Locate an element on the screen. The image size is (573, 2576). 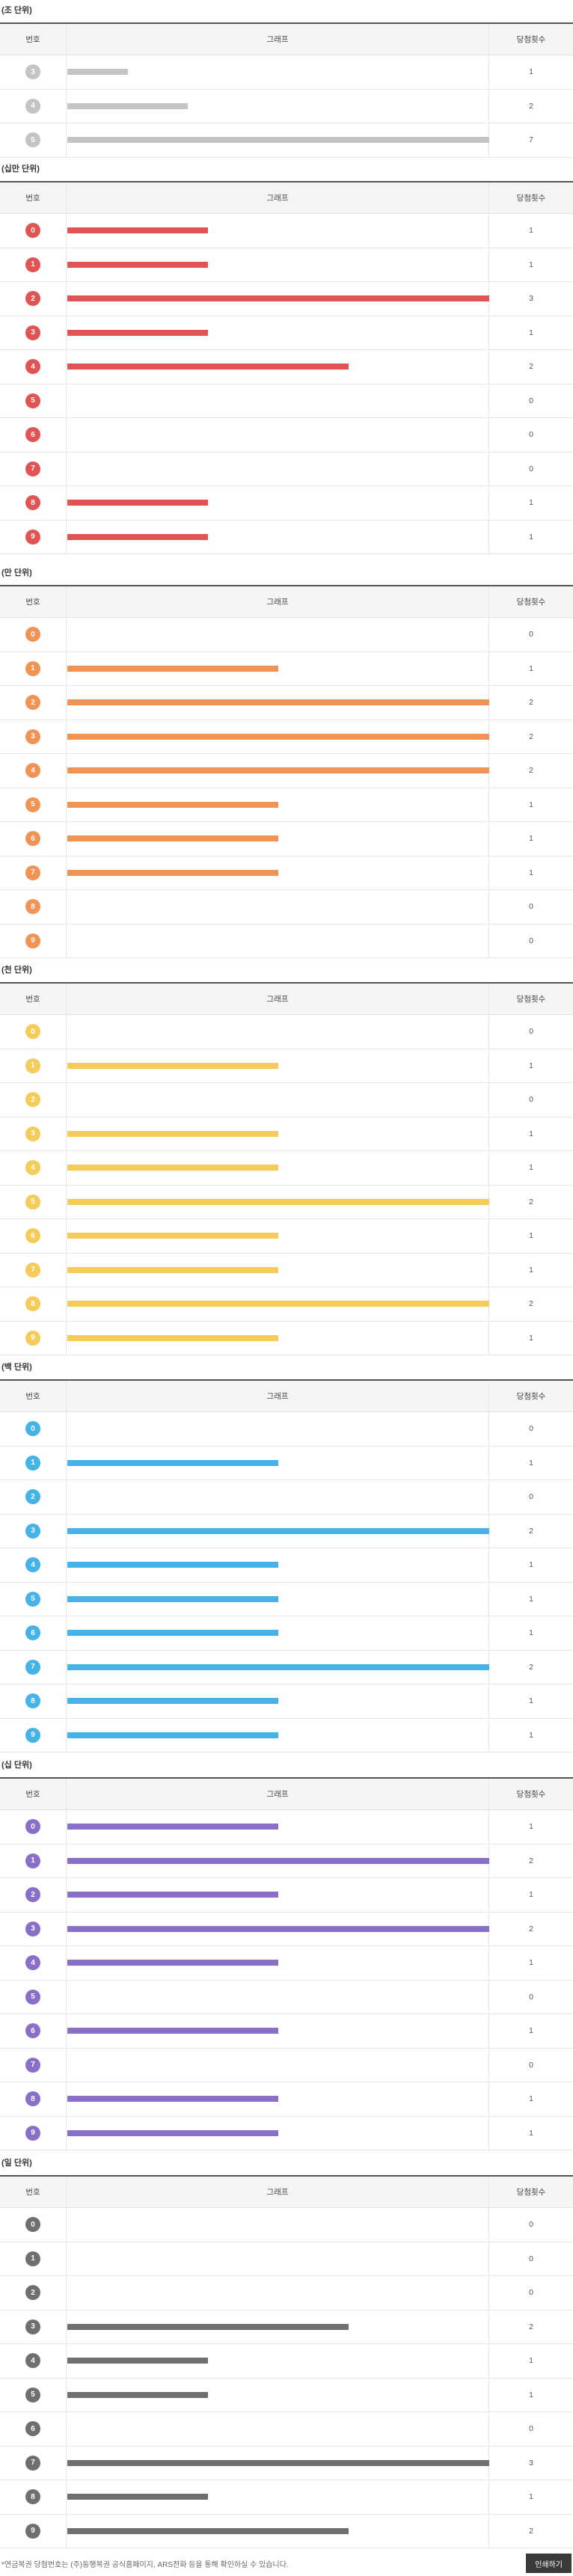
number-ball: 4 is located at coordinates (32, 367).